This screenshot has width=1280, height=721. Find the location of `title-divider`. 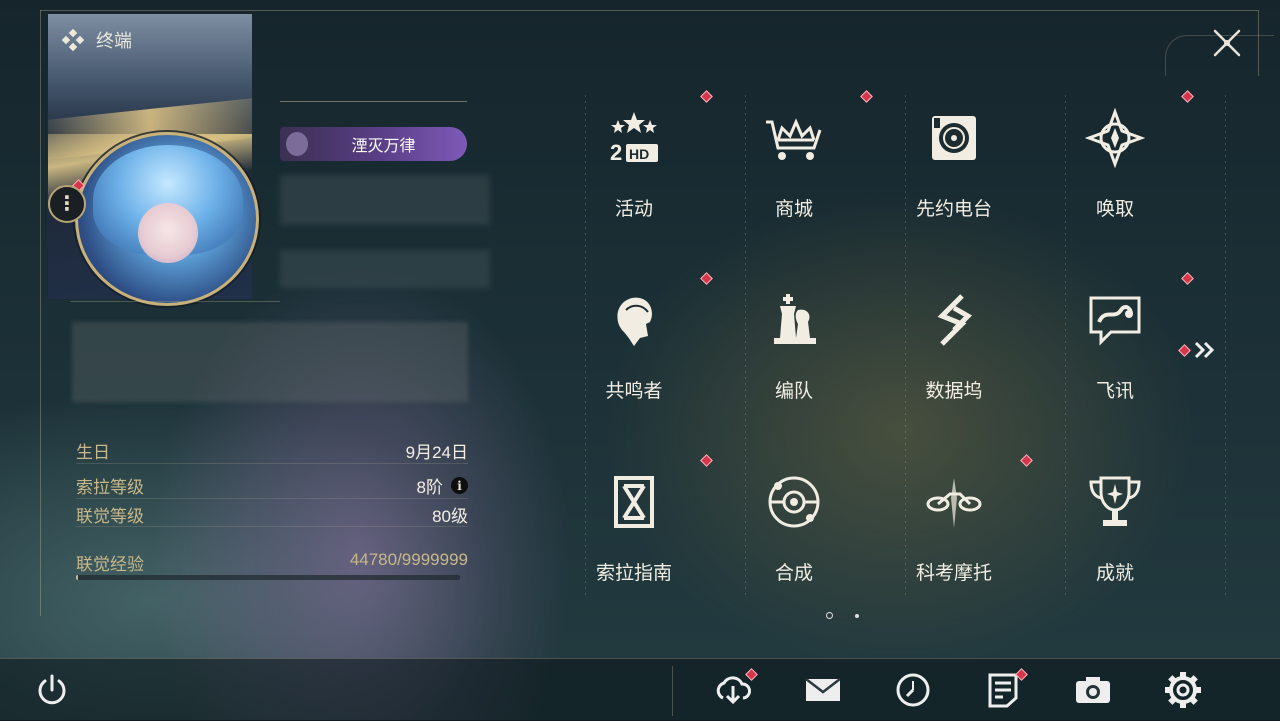

title-divider is located at coordinates (373, 101).